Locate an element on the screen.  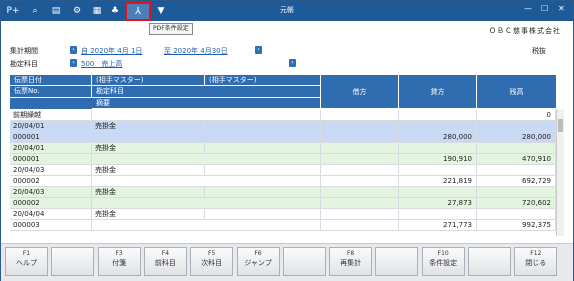
row-voucher: 000001 is located at coordinates (51, 159).